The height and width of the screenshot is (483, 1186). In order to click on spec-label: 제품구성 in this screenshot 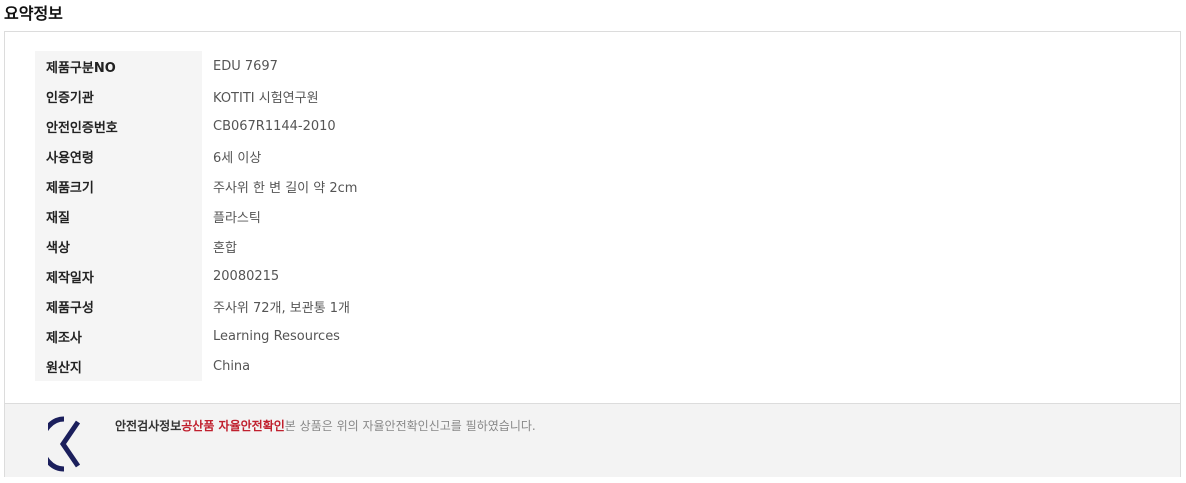, I will do `click(118, 306)`.